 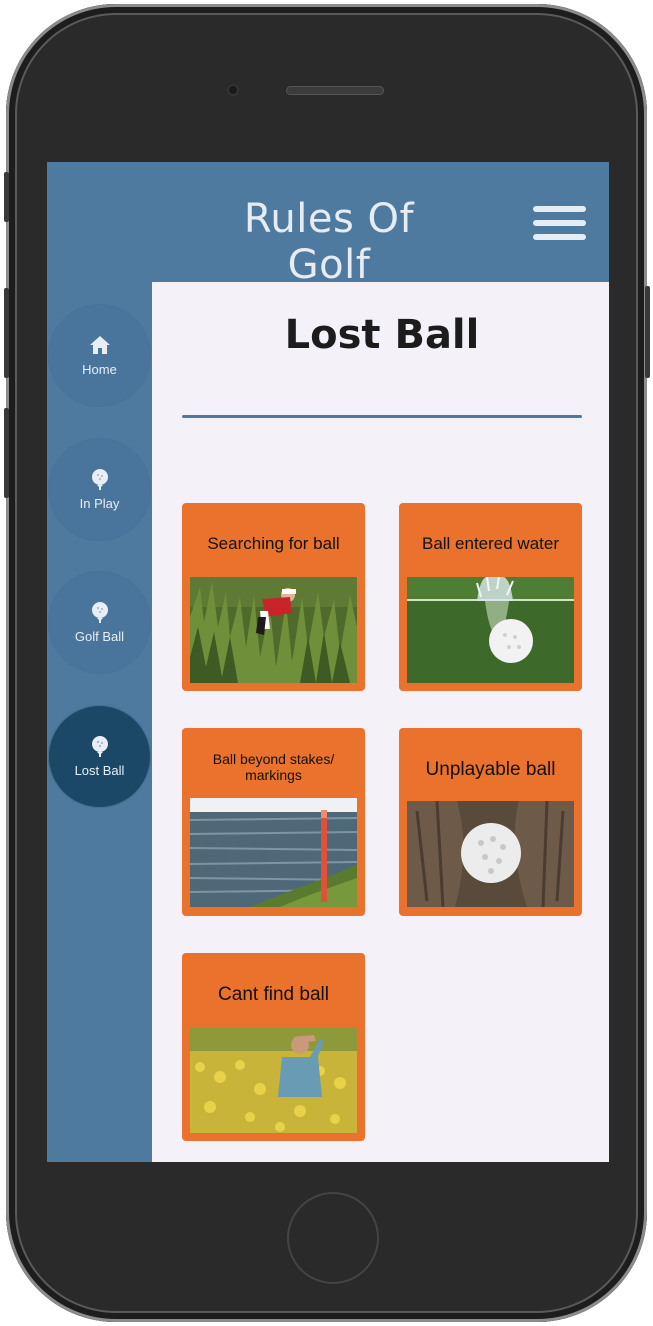 I want to click on card-unplayable-ball: Unplayable ball, so click(x=490, y=822).